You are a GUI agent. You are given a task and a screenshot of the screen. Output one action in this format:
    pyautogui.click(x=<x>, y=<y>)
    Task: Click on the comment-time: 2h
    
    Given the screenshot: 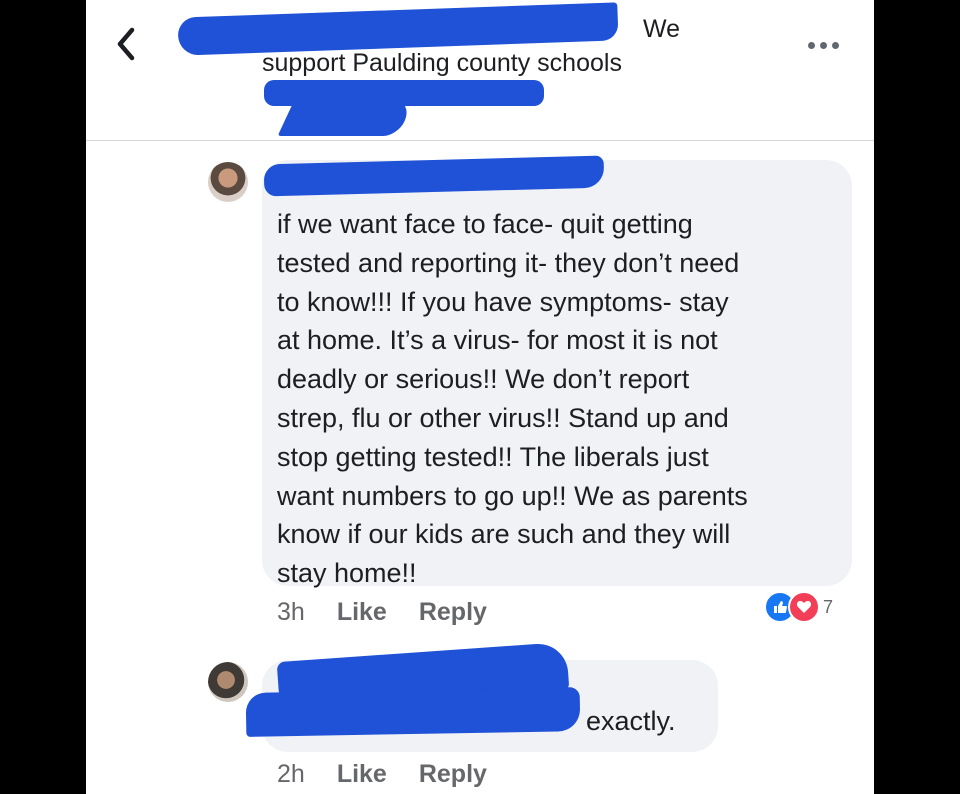 What is the action you would take?
    pyautogui.click(x=291, y=774)
    